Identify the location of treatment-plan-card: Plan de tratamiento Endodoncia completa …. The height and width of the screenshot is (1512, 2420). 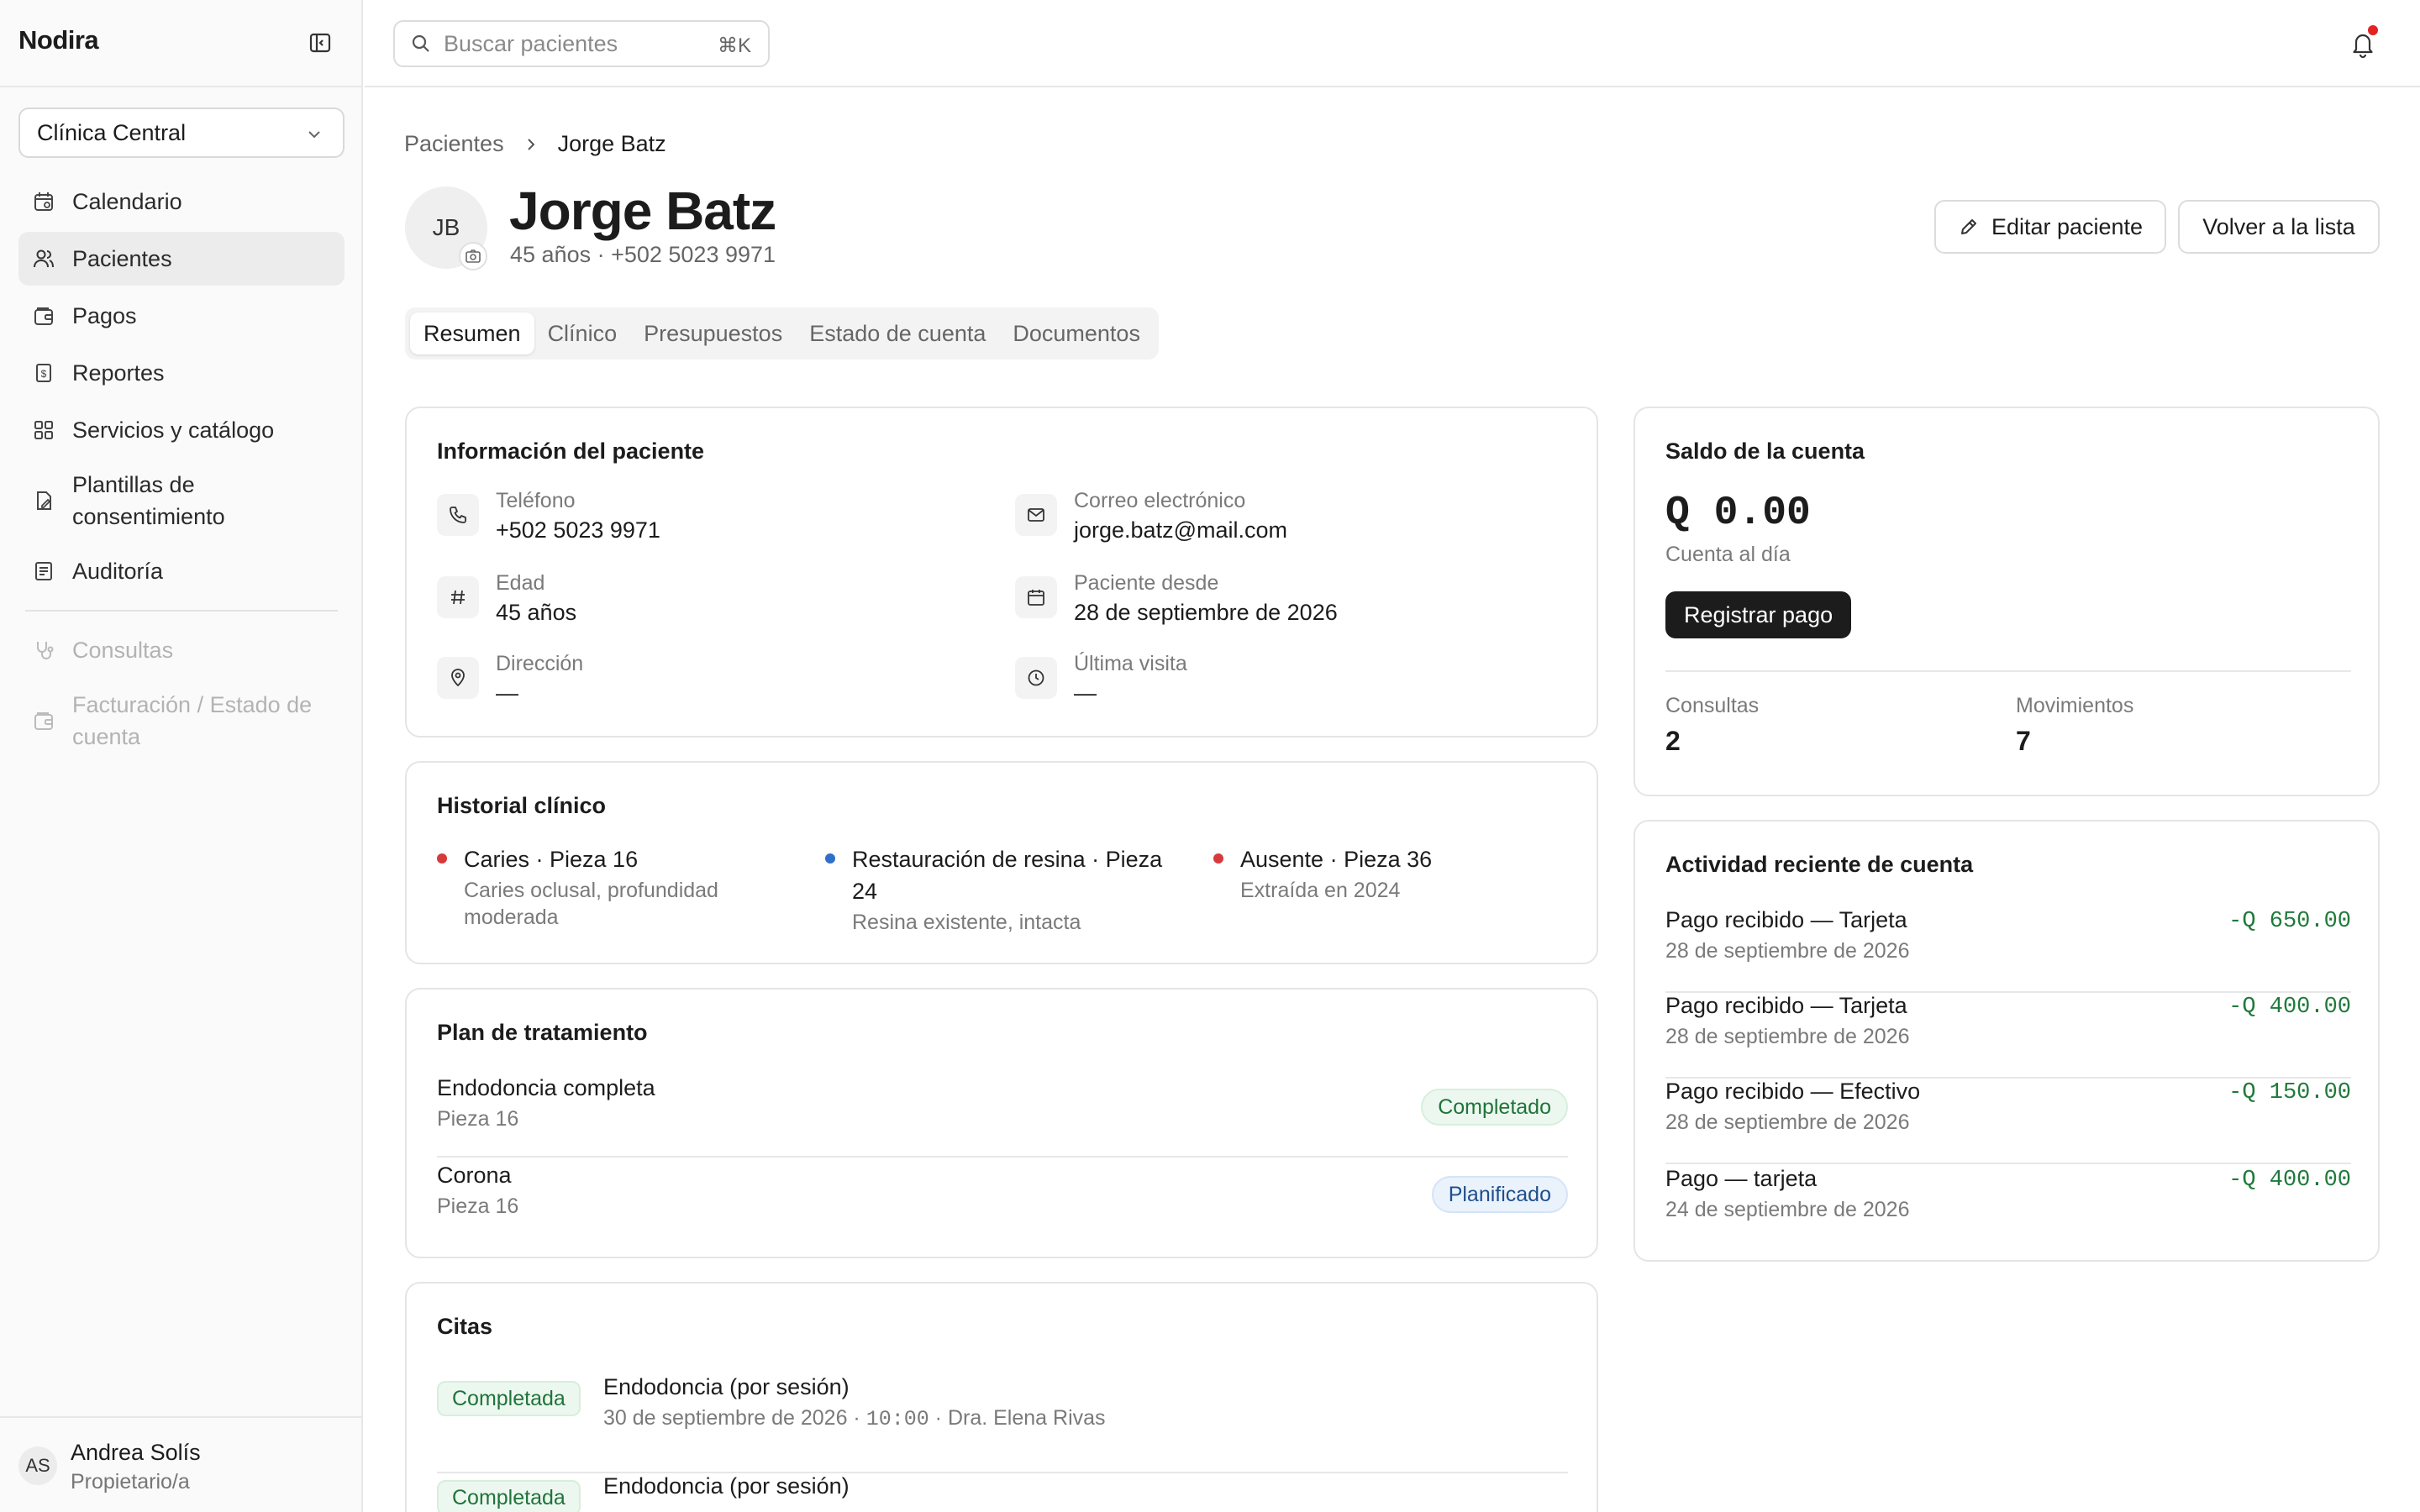
(1001, 1123).